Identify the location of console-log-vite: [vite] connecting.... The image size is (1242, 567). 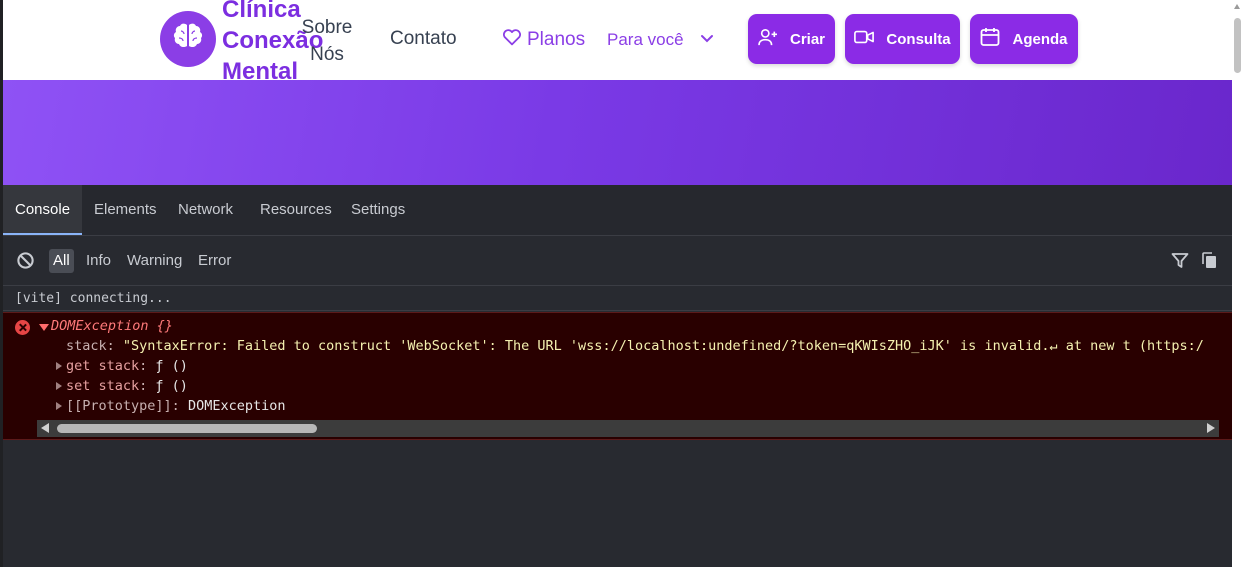
(616, 299).